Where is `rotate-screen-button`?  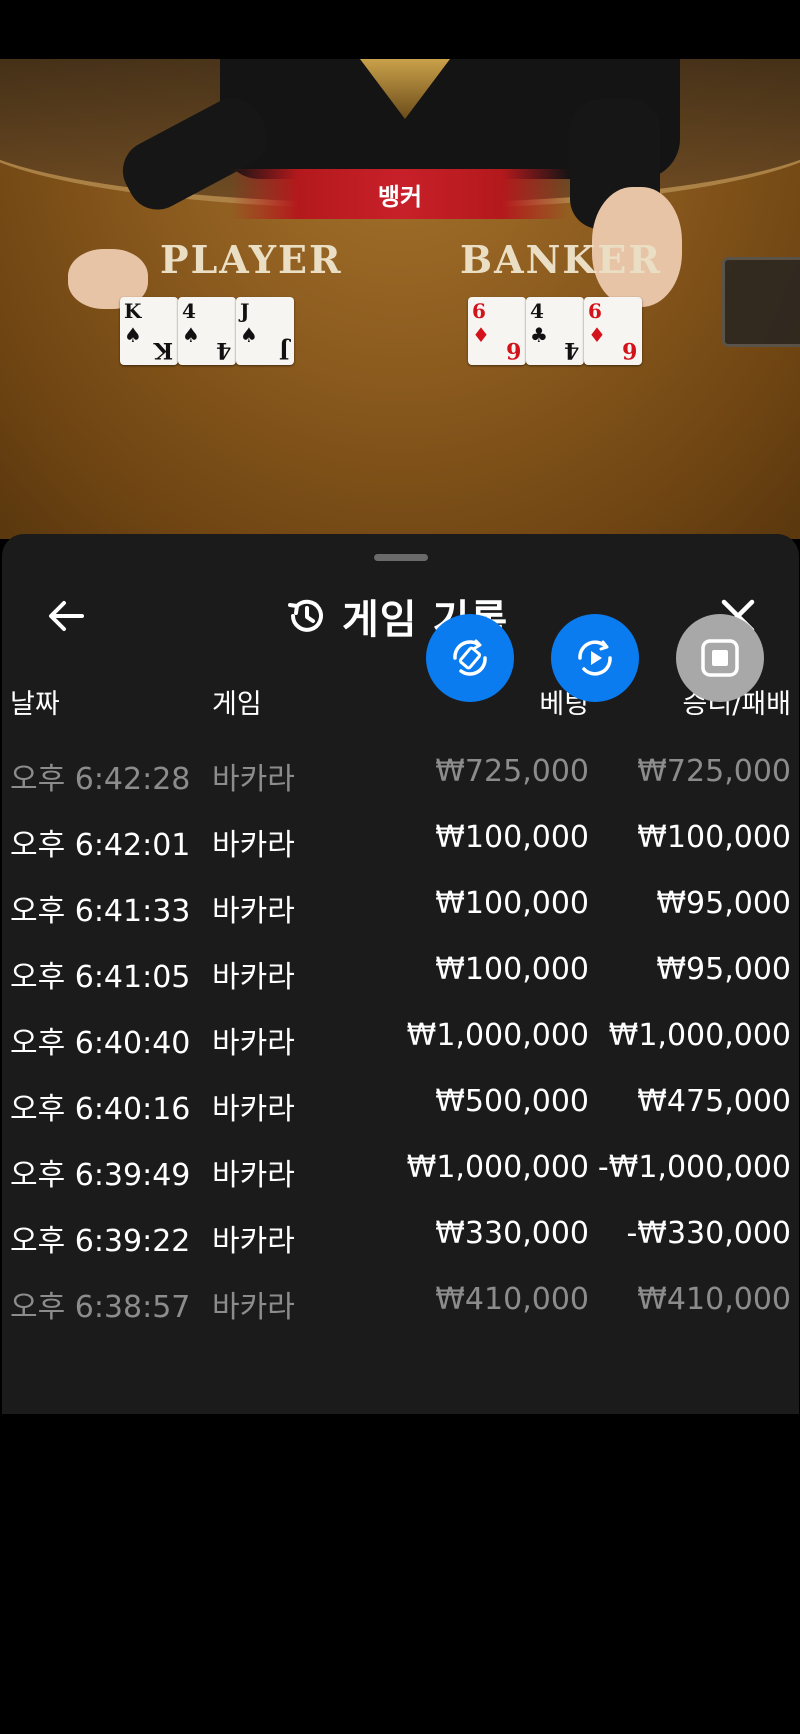
rotate-screen-button is located at coordinates (470, 658).